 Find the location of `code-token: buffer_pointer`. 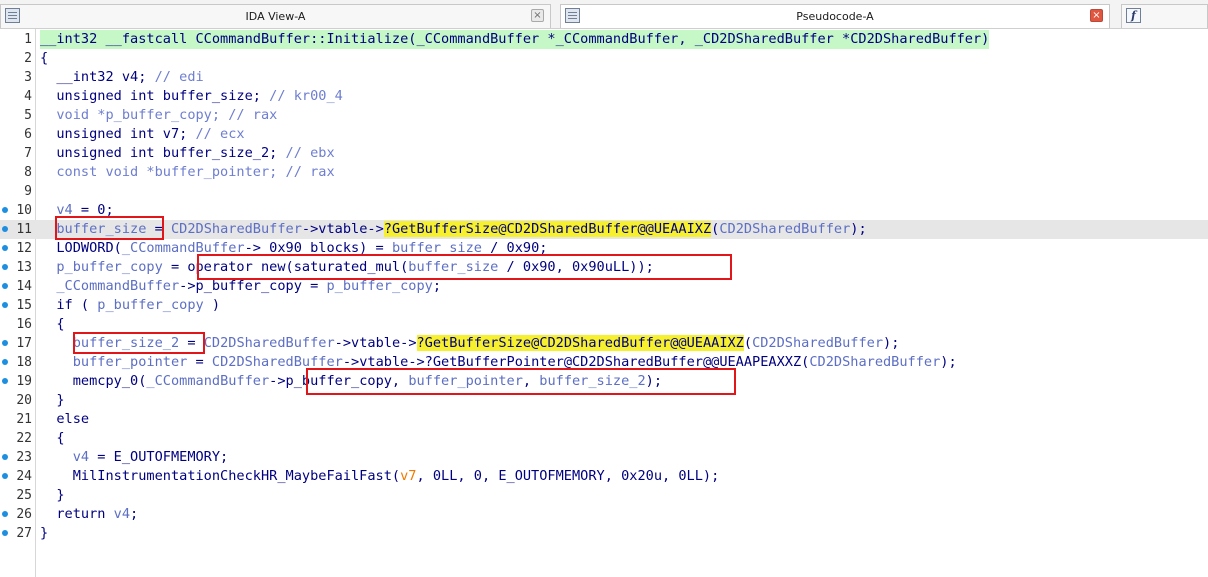

code-token: buffer_pointer is located at coordinates (114, 362).